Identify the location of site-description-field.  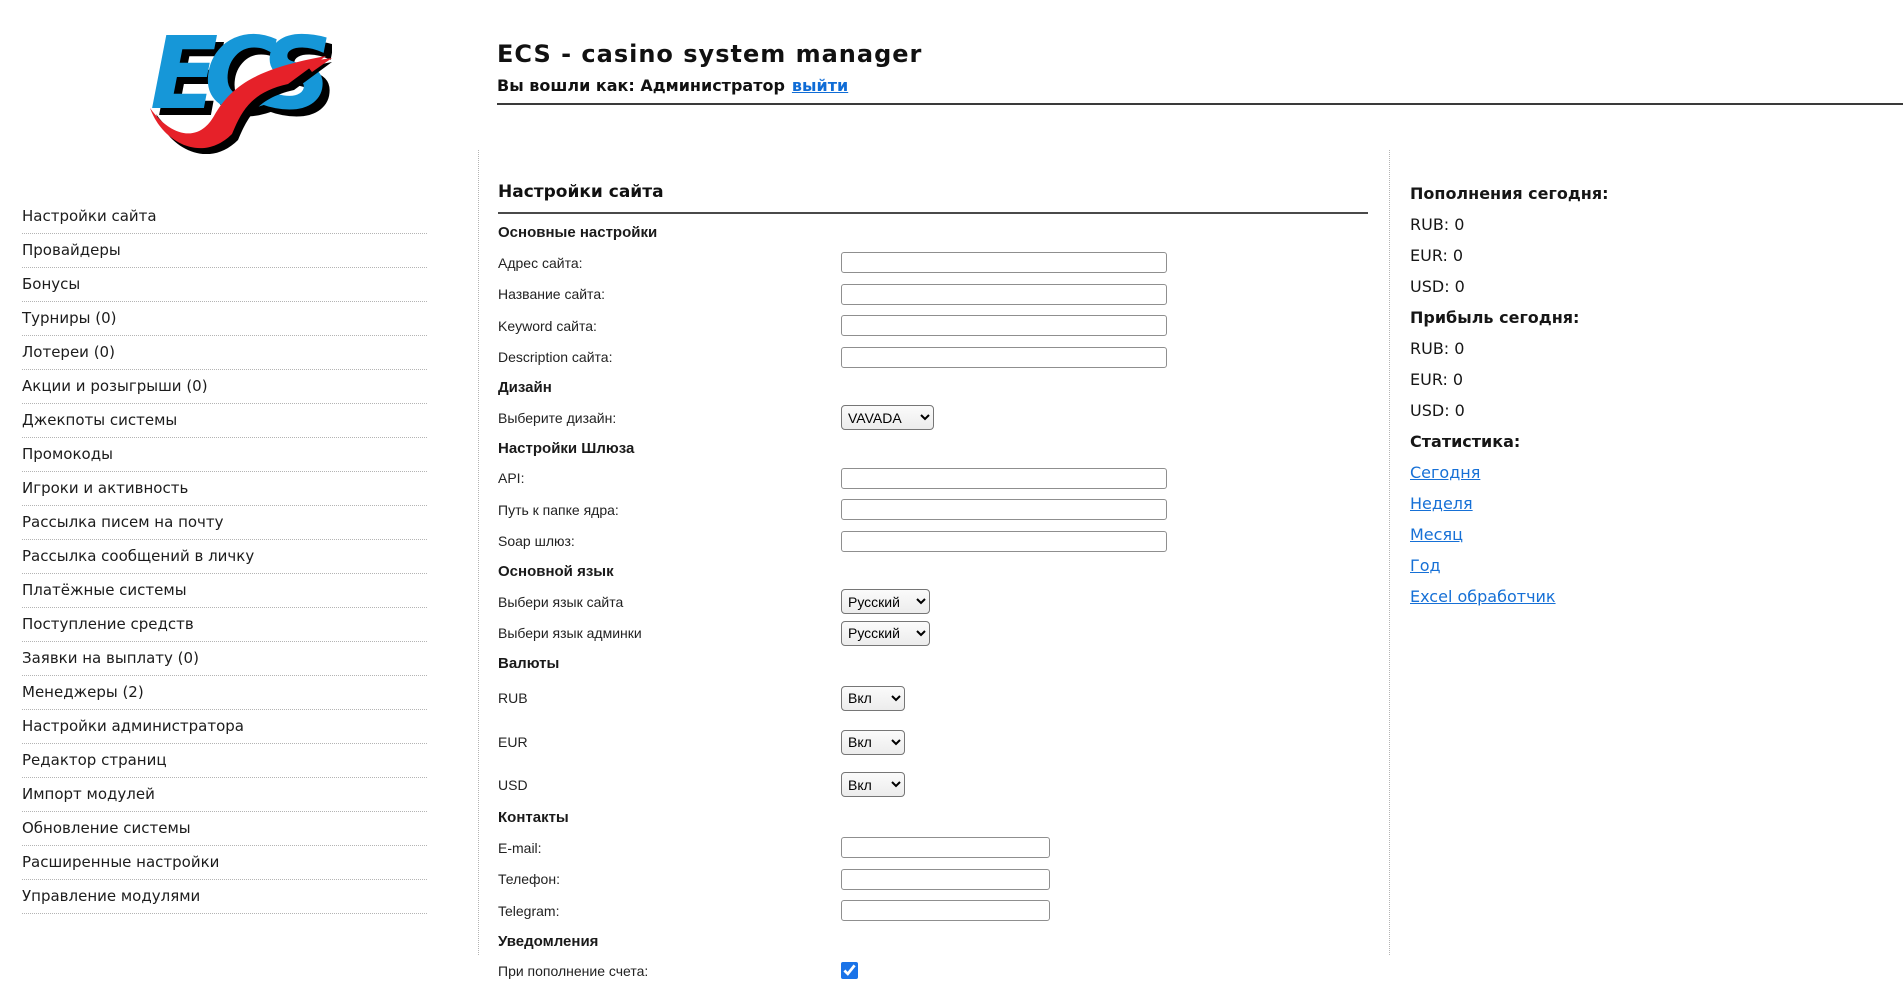
(1004, 357).